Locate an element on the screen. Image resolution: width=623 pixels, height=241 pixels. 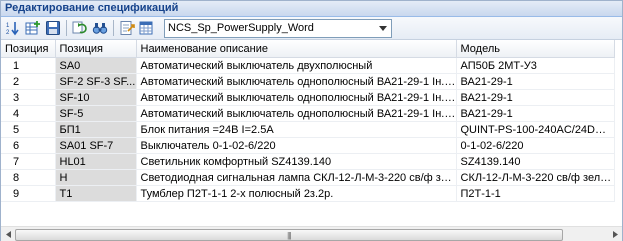
grip-icon: ||| is located at coordinates (289, 235).